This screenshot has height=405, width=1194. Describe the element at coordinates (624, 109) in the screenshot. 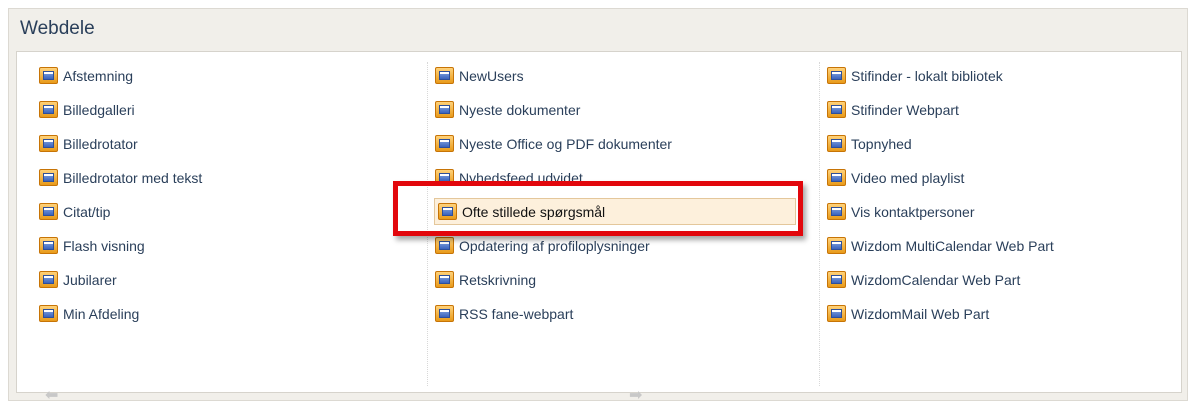

I see `webpart-item: Nyeste dokumenter` at that location.